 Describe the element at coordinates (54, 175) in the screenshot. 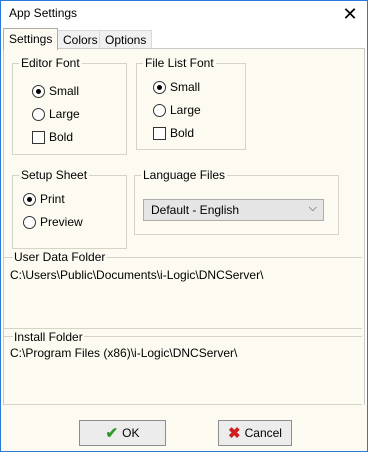

I see `setup-sheet-legend: Setup Sheet` at that location.